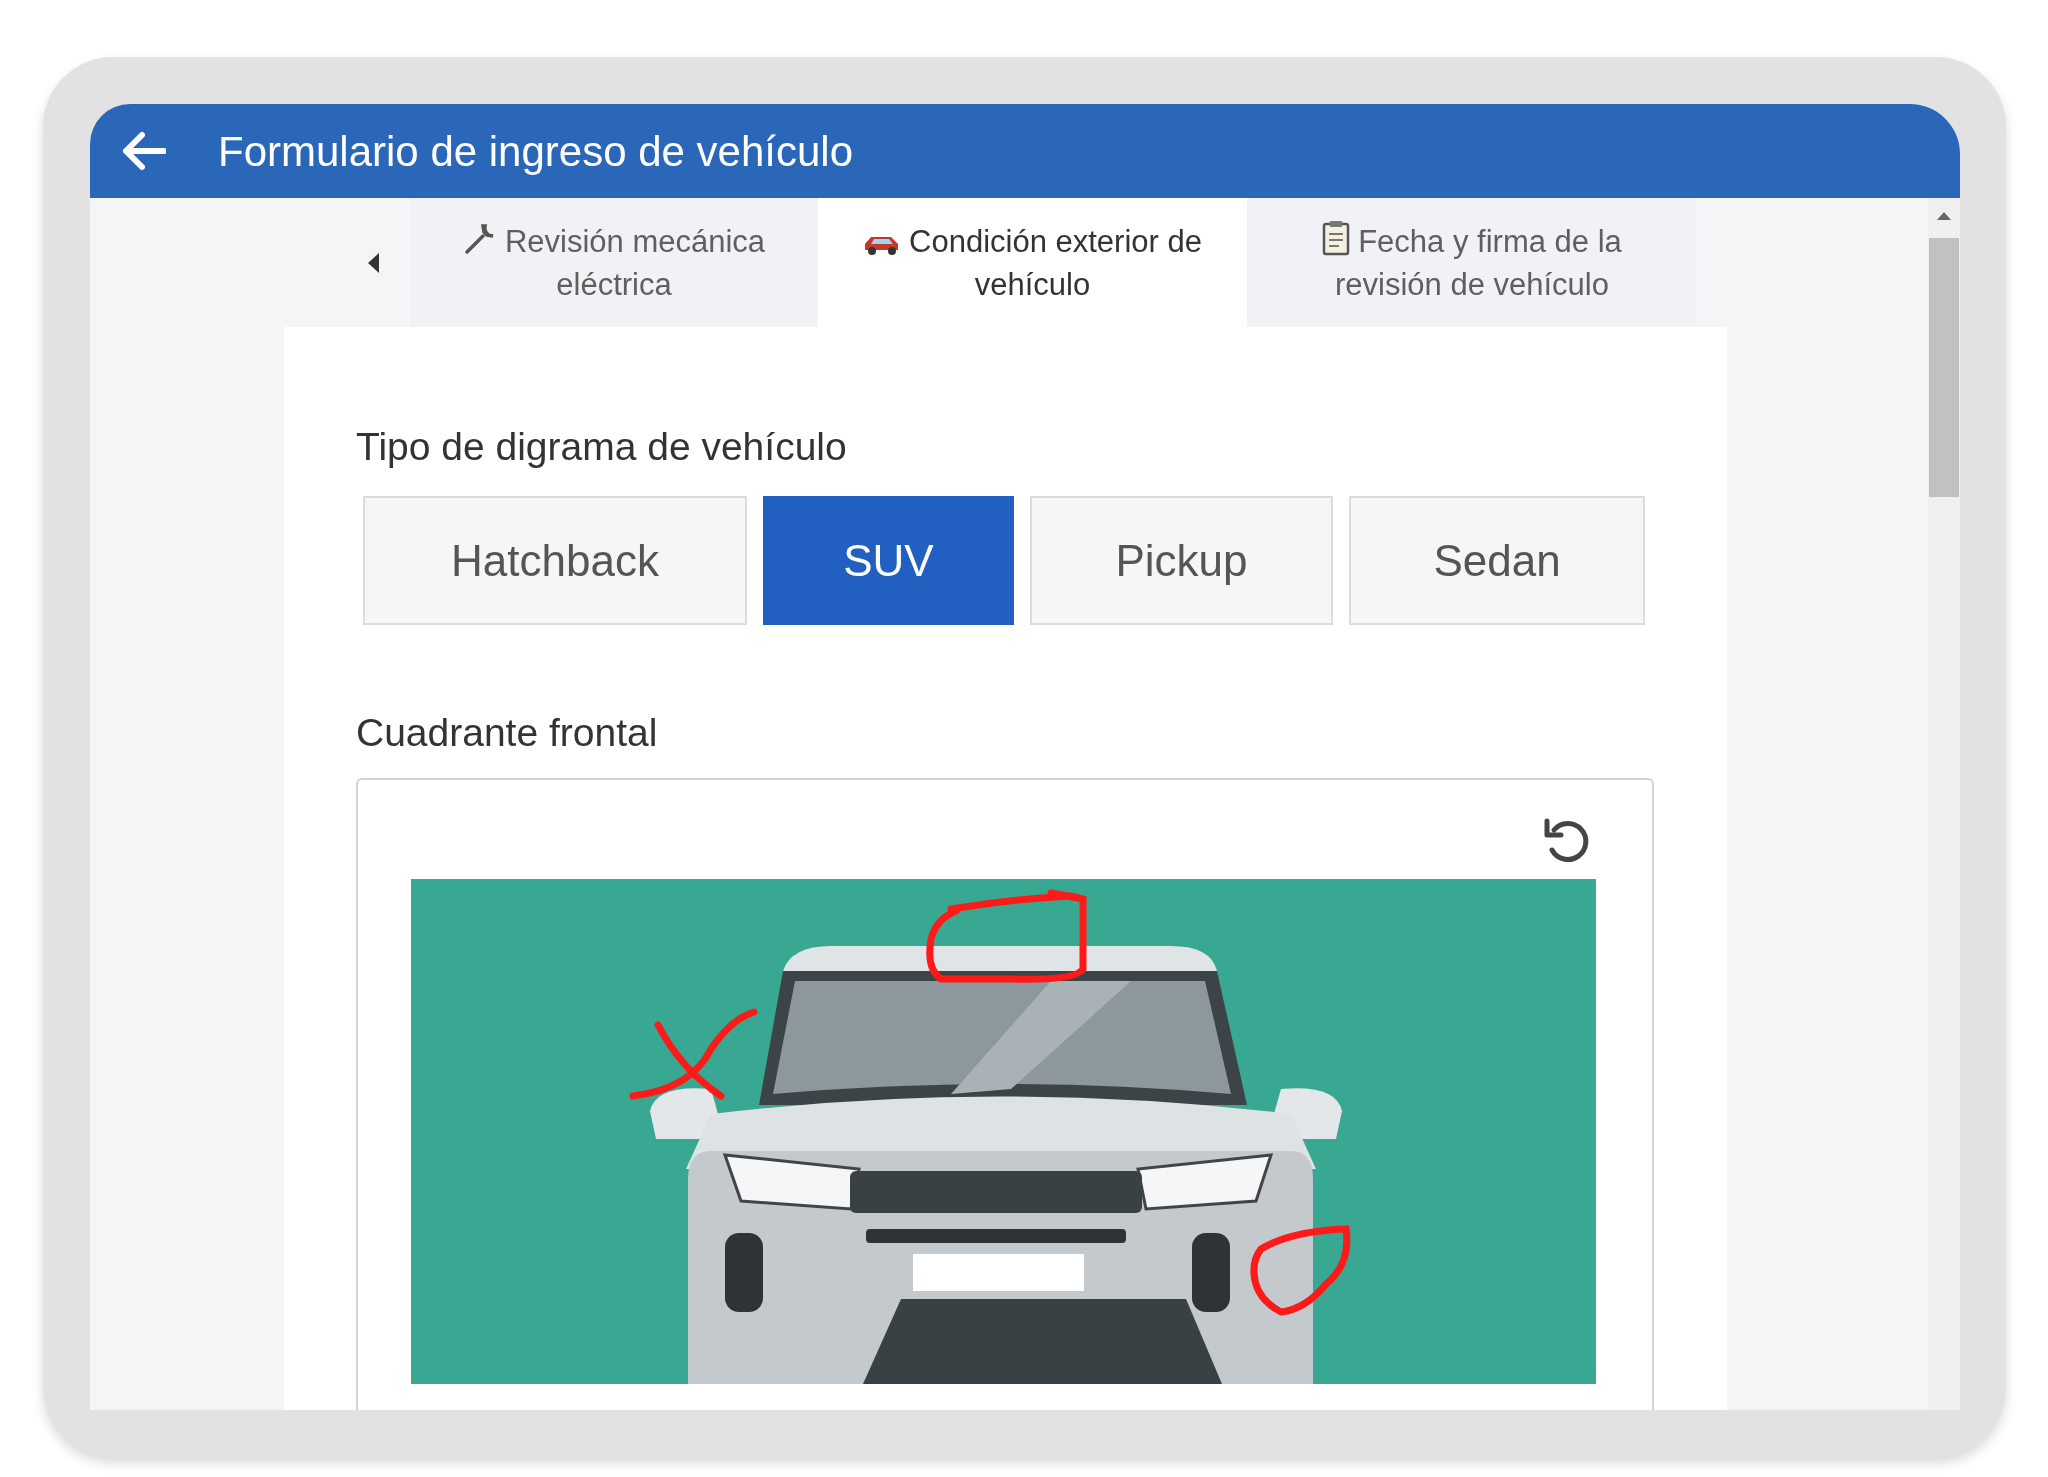 The height and width of the screenshot is (1477, 2048). What do you see at coordinates (1181, 560) in the screenshot?
I see `vehicle-type-option: Pickup` at bounding box center [1181, 560].